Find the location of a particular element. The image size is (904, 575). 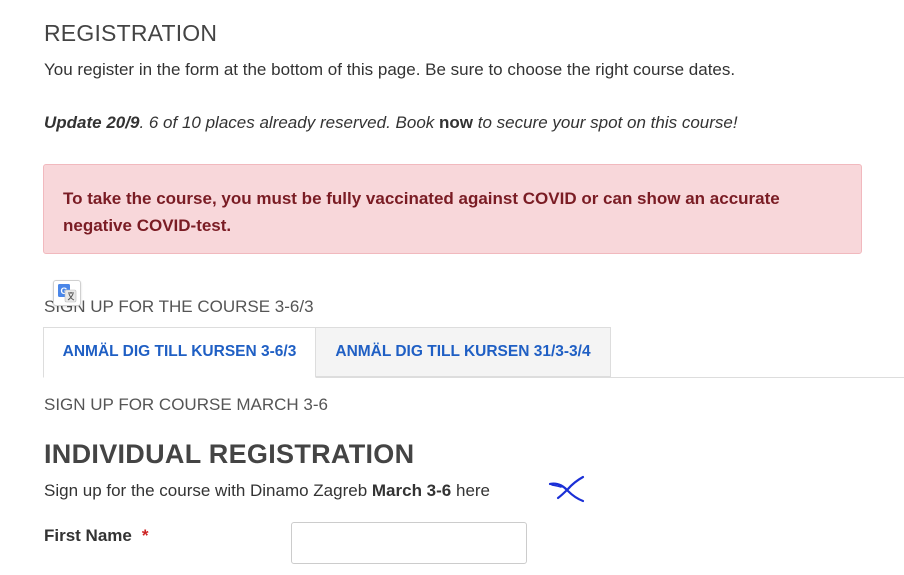

signup-heading: SIGN UP FOR THE COURSE 3-6/3 is located at coordinates (179, 306).